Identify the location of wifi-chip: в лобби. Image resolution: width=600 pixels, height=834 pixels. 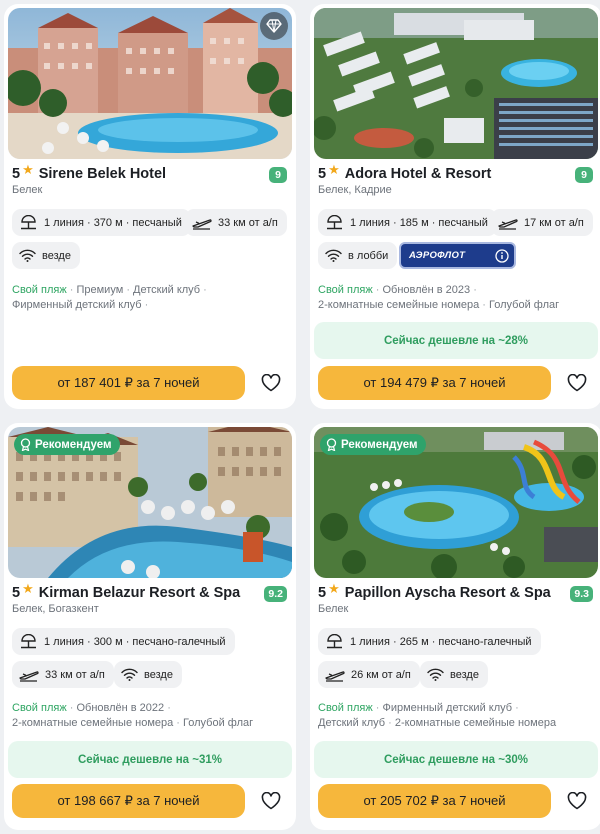
(358, 255).